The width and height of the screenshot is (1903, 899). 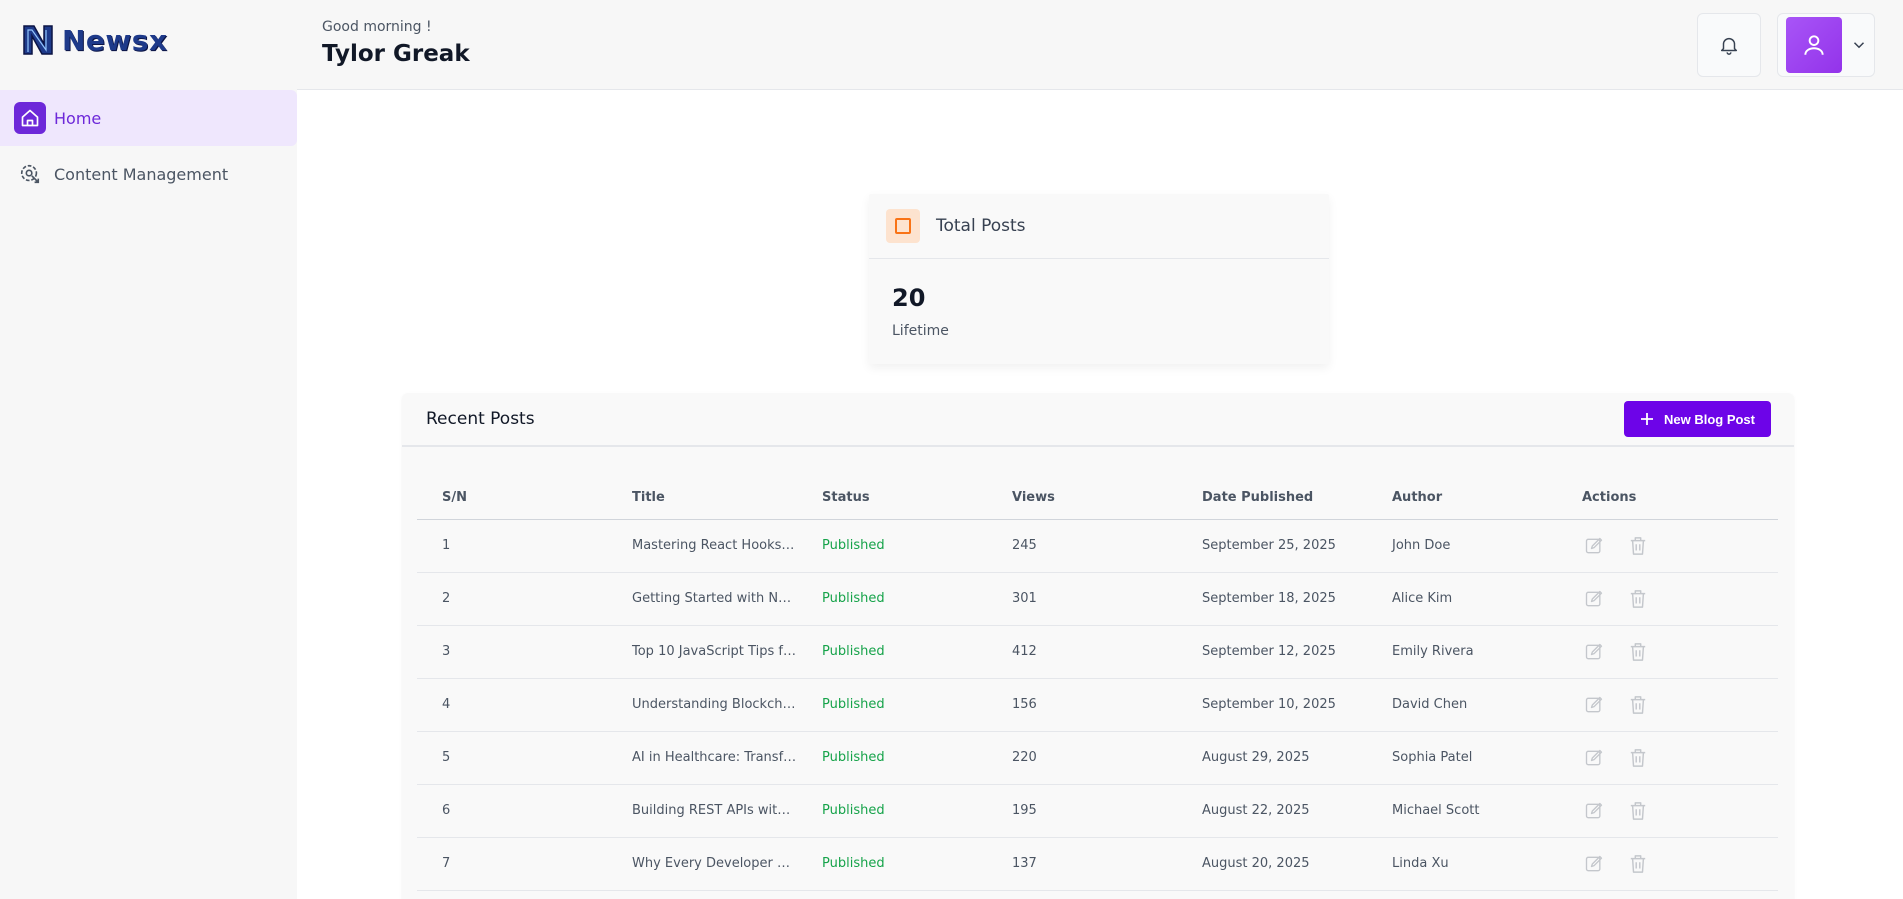 I want to click on sidebar-item-label: Home, so click(x=78, y=118).